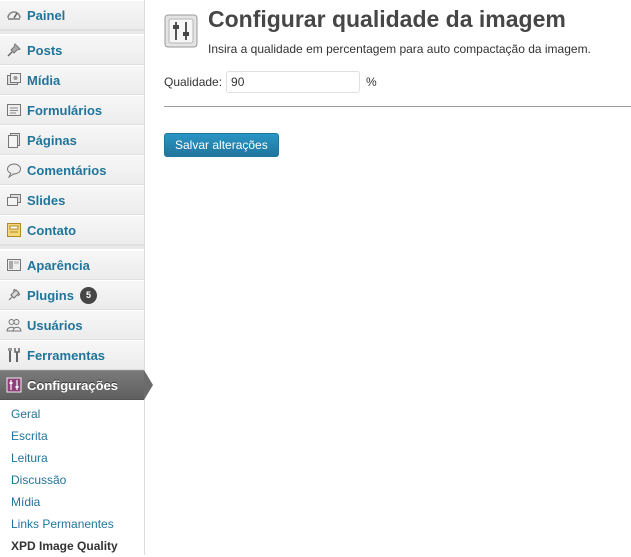 Image resolution: width=631 pixels, height=557 pixels. What do you see at coordinates (14, 110) in the screenshot?
I see `forms-icon` at bounding box center [14, 110].